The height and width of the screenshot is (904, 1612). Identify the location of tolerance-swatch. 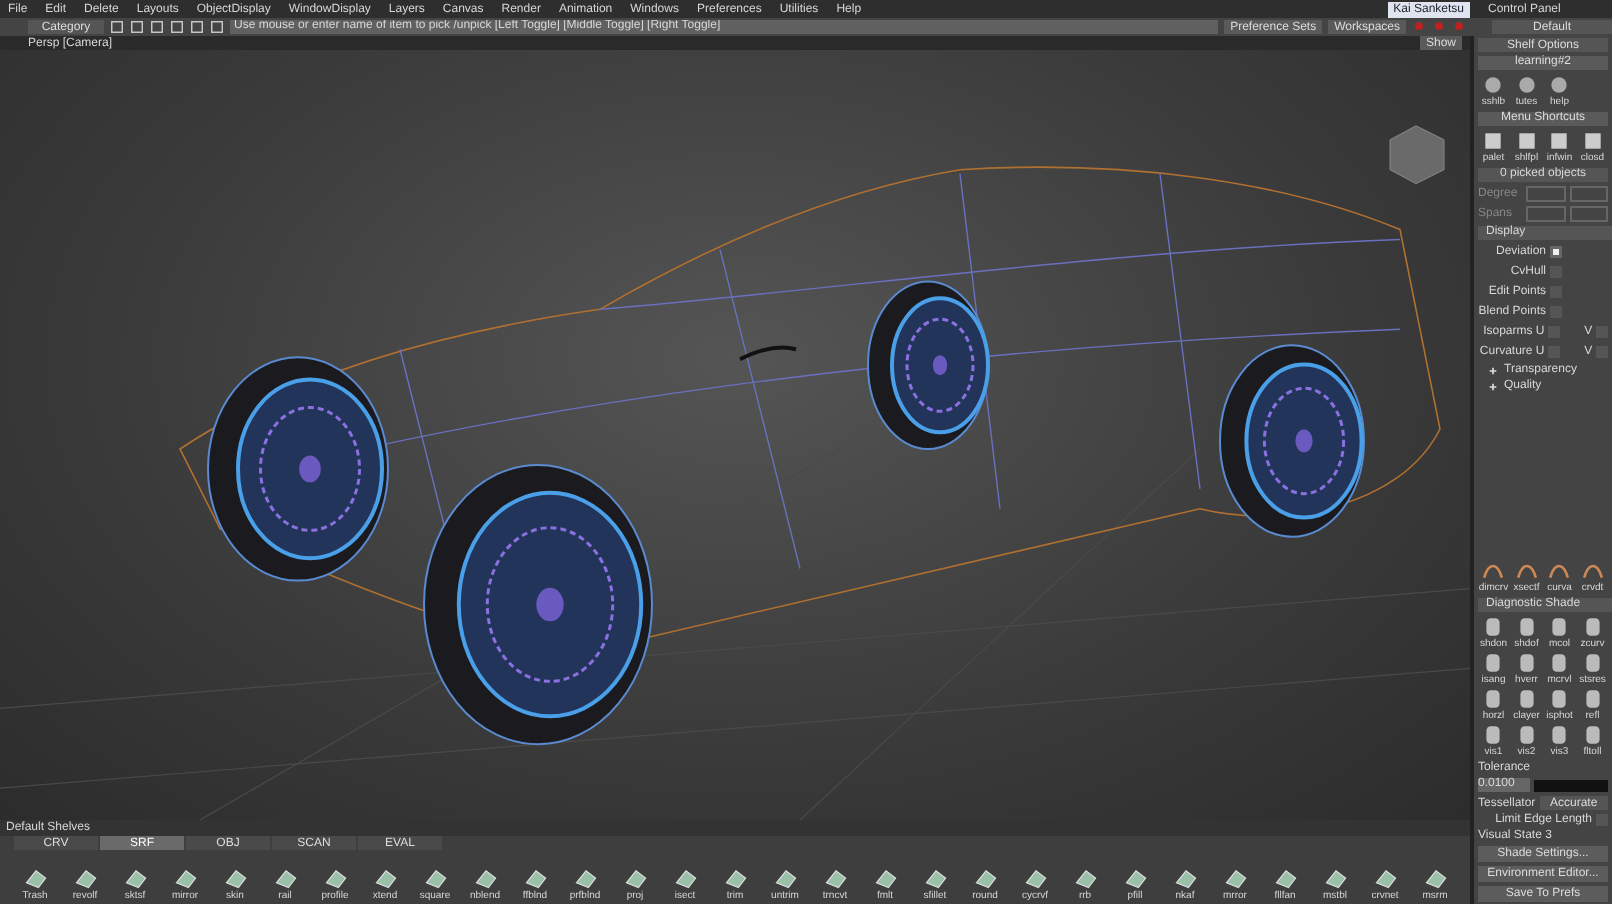
(1571, 785).